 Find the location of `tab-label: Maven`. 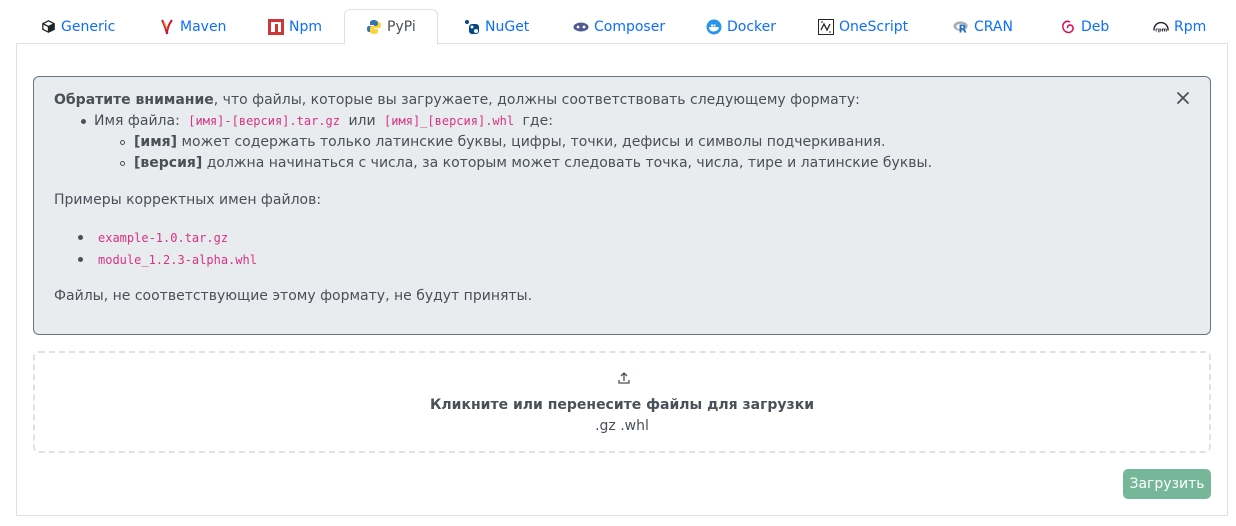

tab-label: Maven is located at coordinates (203, 26).